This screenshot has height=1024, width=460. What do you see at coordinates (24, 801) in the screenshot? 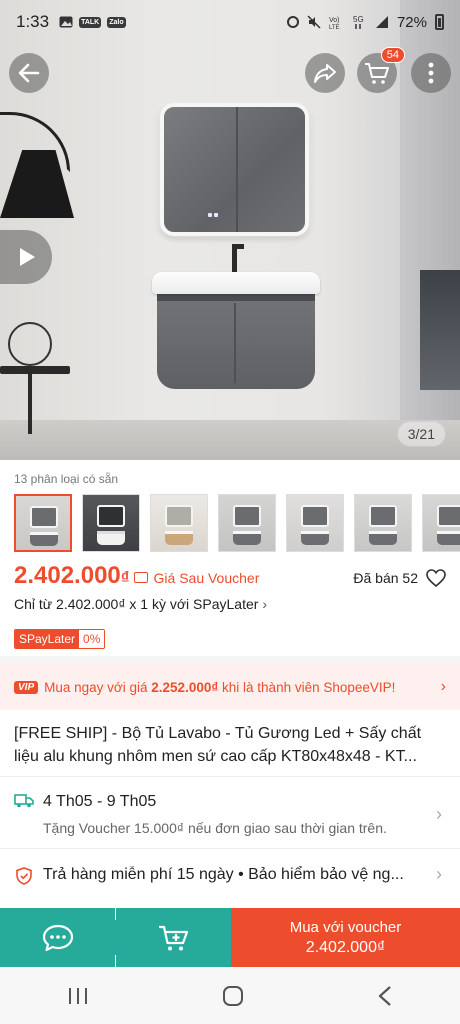
I see `truck-icon` at bounding box center [24, 801].